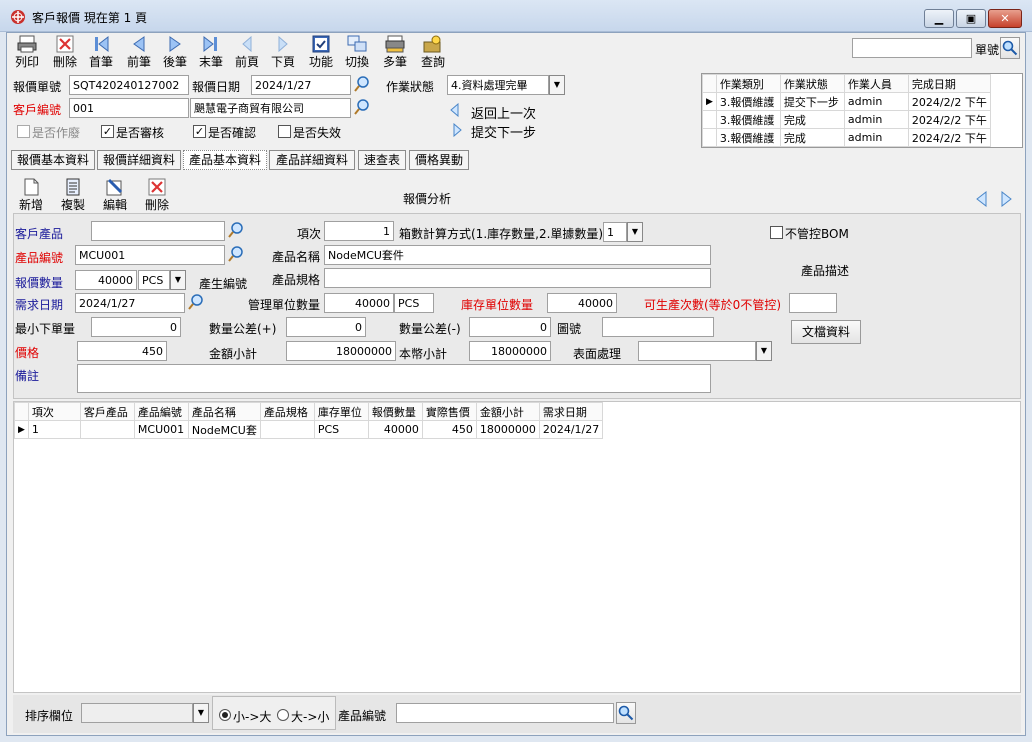 The height and width of the screenshot is (742, 1032). Describe the element at coordinates (357, 51) in the screenshot. I see `toolbar-switch-button: 切換` at that location.